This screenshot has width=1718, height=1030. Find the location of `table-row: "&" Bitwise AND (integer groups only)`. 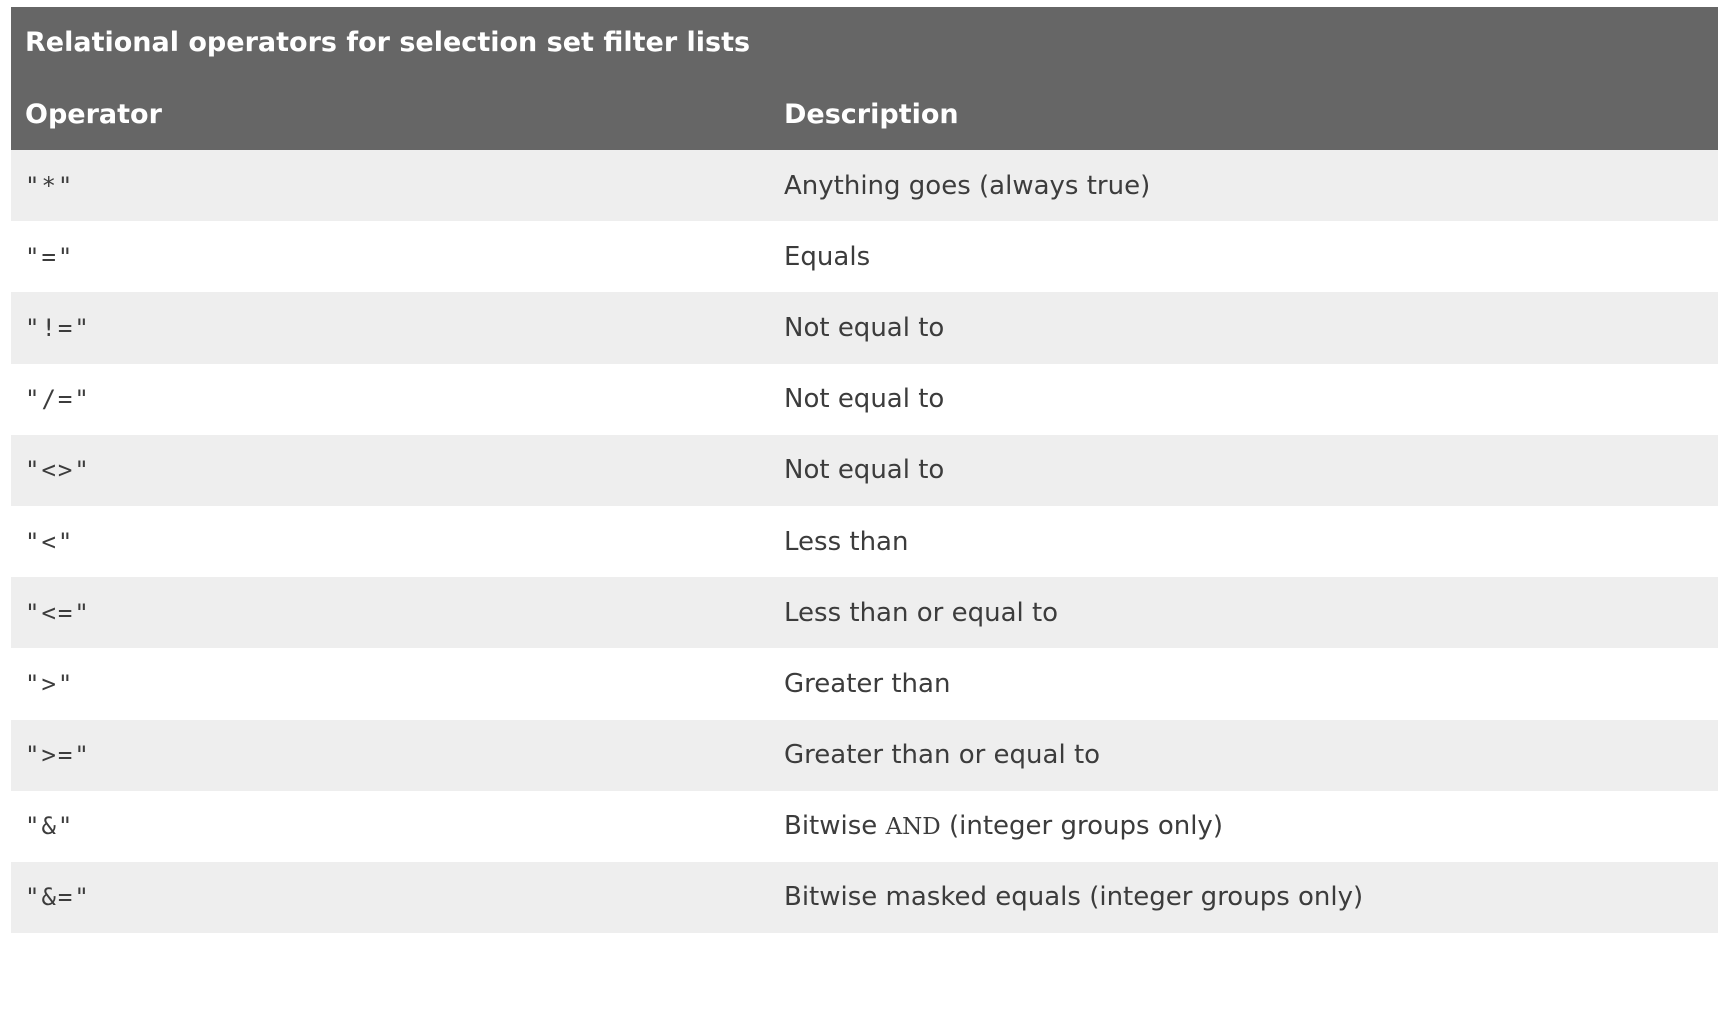

table-row: "&" Bitwise AND (integer groups only) is located at coordinates (864, 826).